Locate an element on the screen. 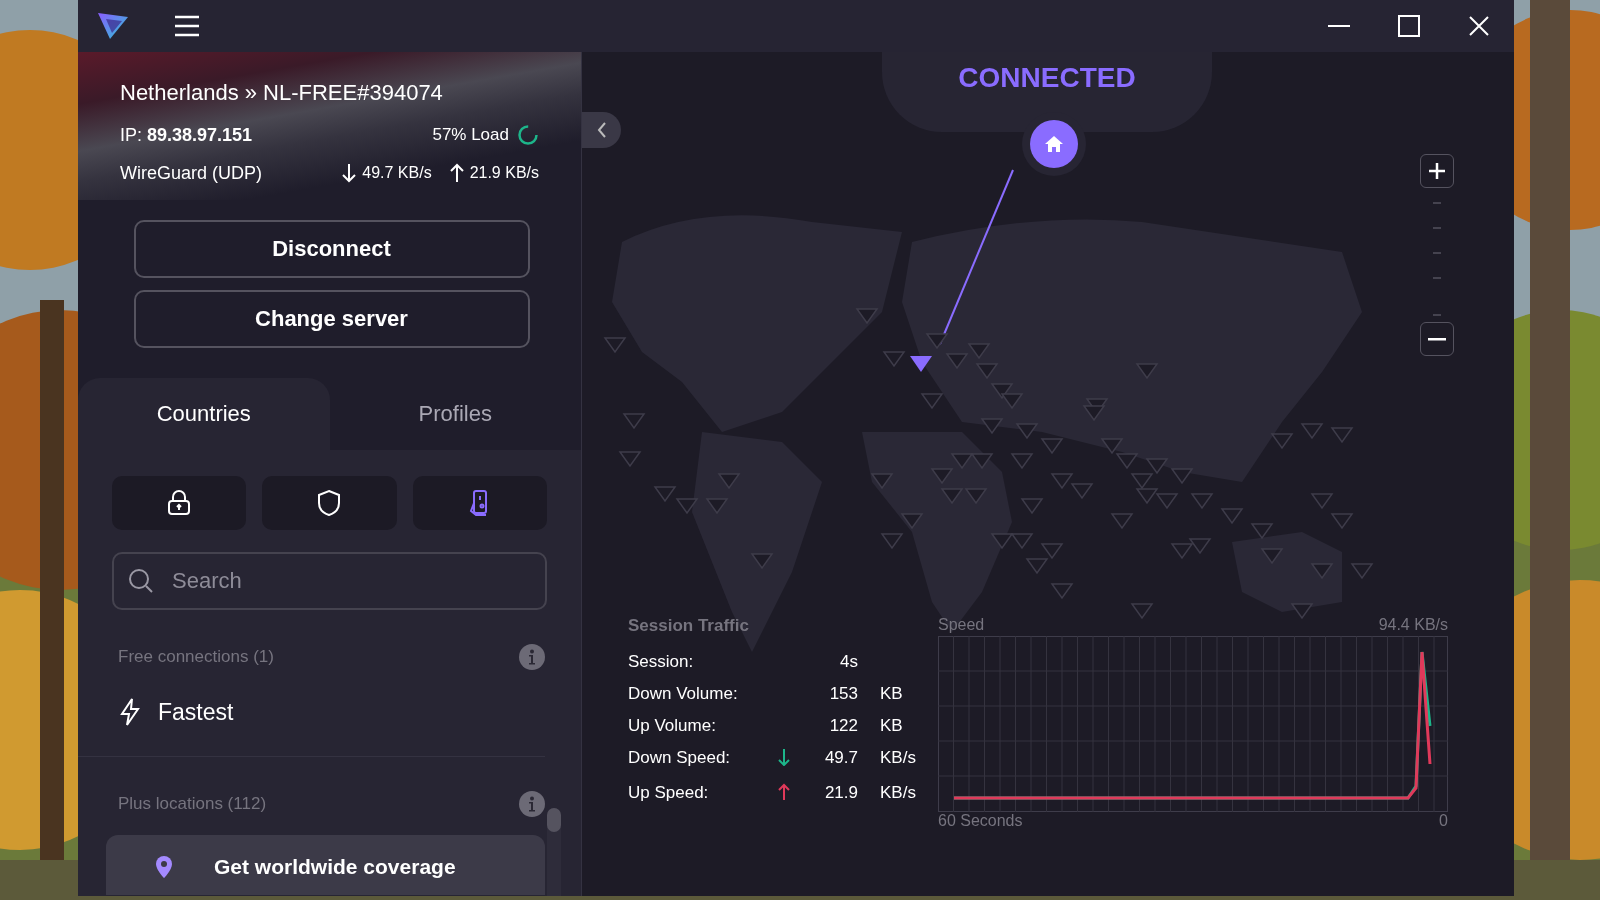 The height and width of the screenshot is (900, 1600). graph-max-label: 94.4 KB/s is located at coordinates (1413, 625).